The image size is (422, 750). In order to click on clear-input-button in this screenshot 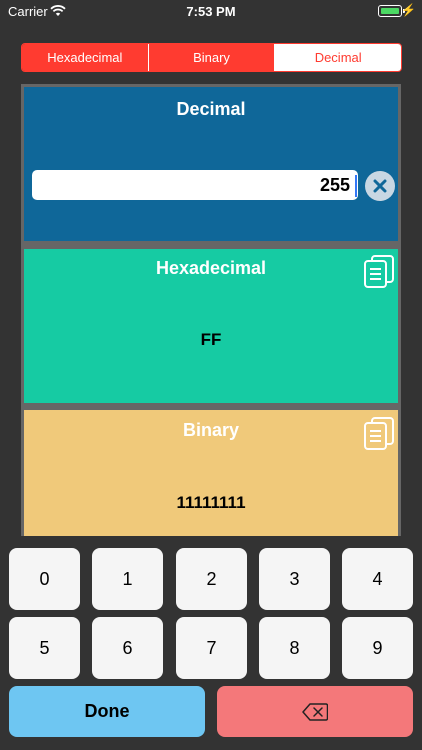, I will do `click(380, 186)`.